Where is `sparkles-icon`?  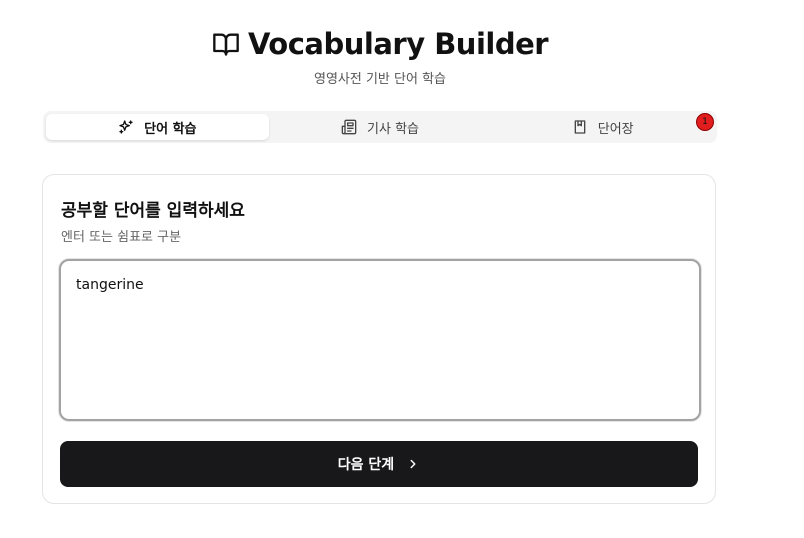
sparkles-icon is located at coordinates (126, 127).